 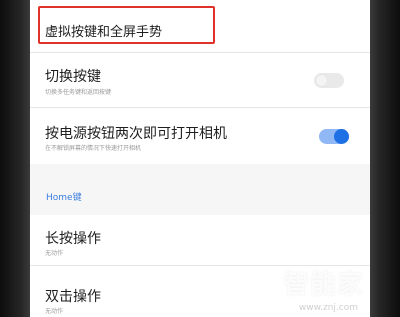 What do you see at coordinates (385, 158) in the screenshot?
I see `phone-bezel-right` at bounding box center [385, 158].